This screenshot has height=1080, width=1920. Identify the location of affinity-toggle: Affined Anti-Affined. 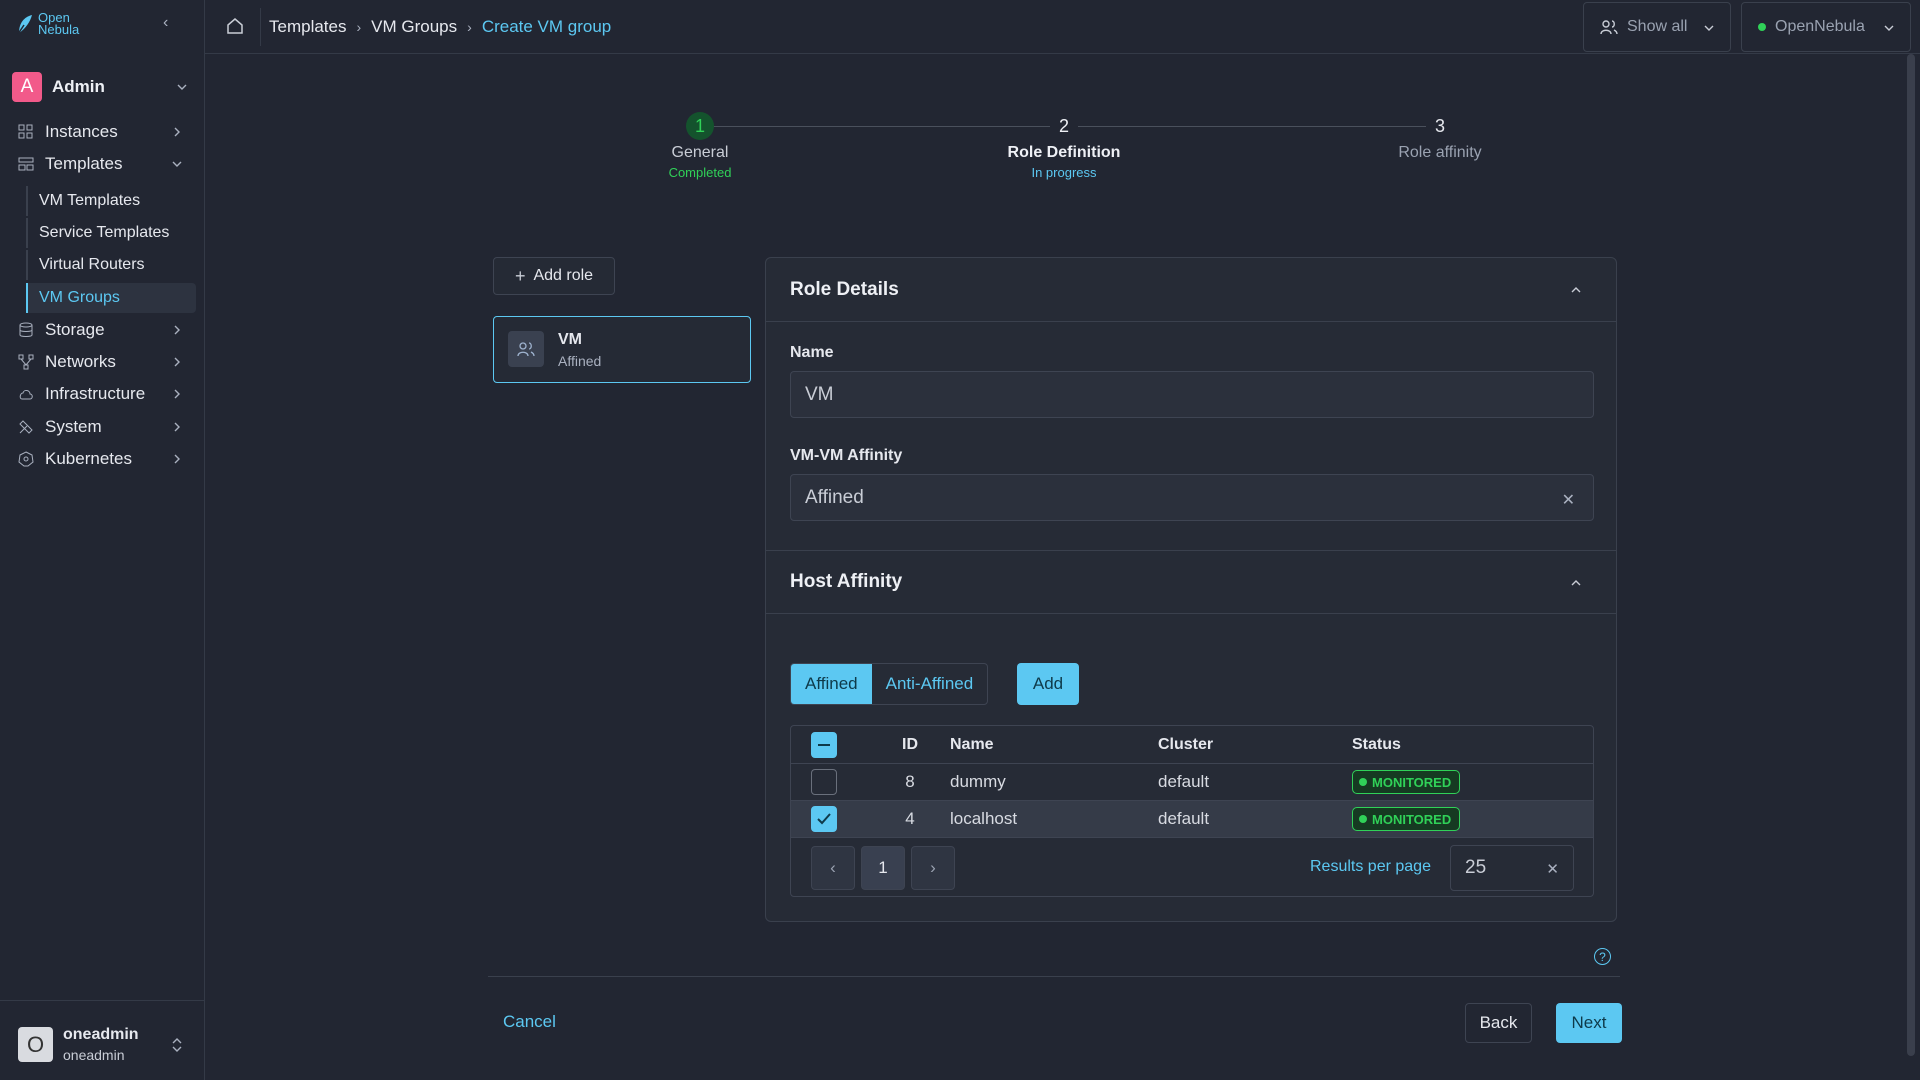
(889, 684).